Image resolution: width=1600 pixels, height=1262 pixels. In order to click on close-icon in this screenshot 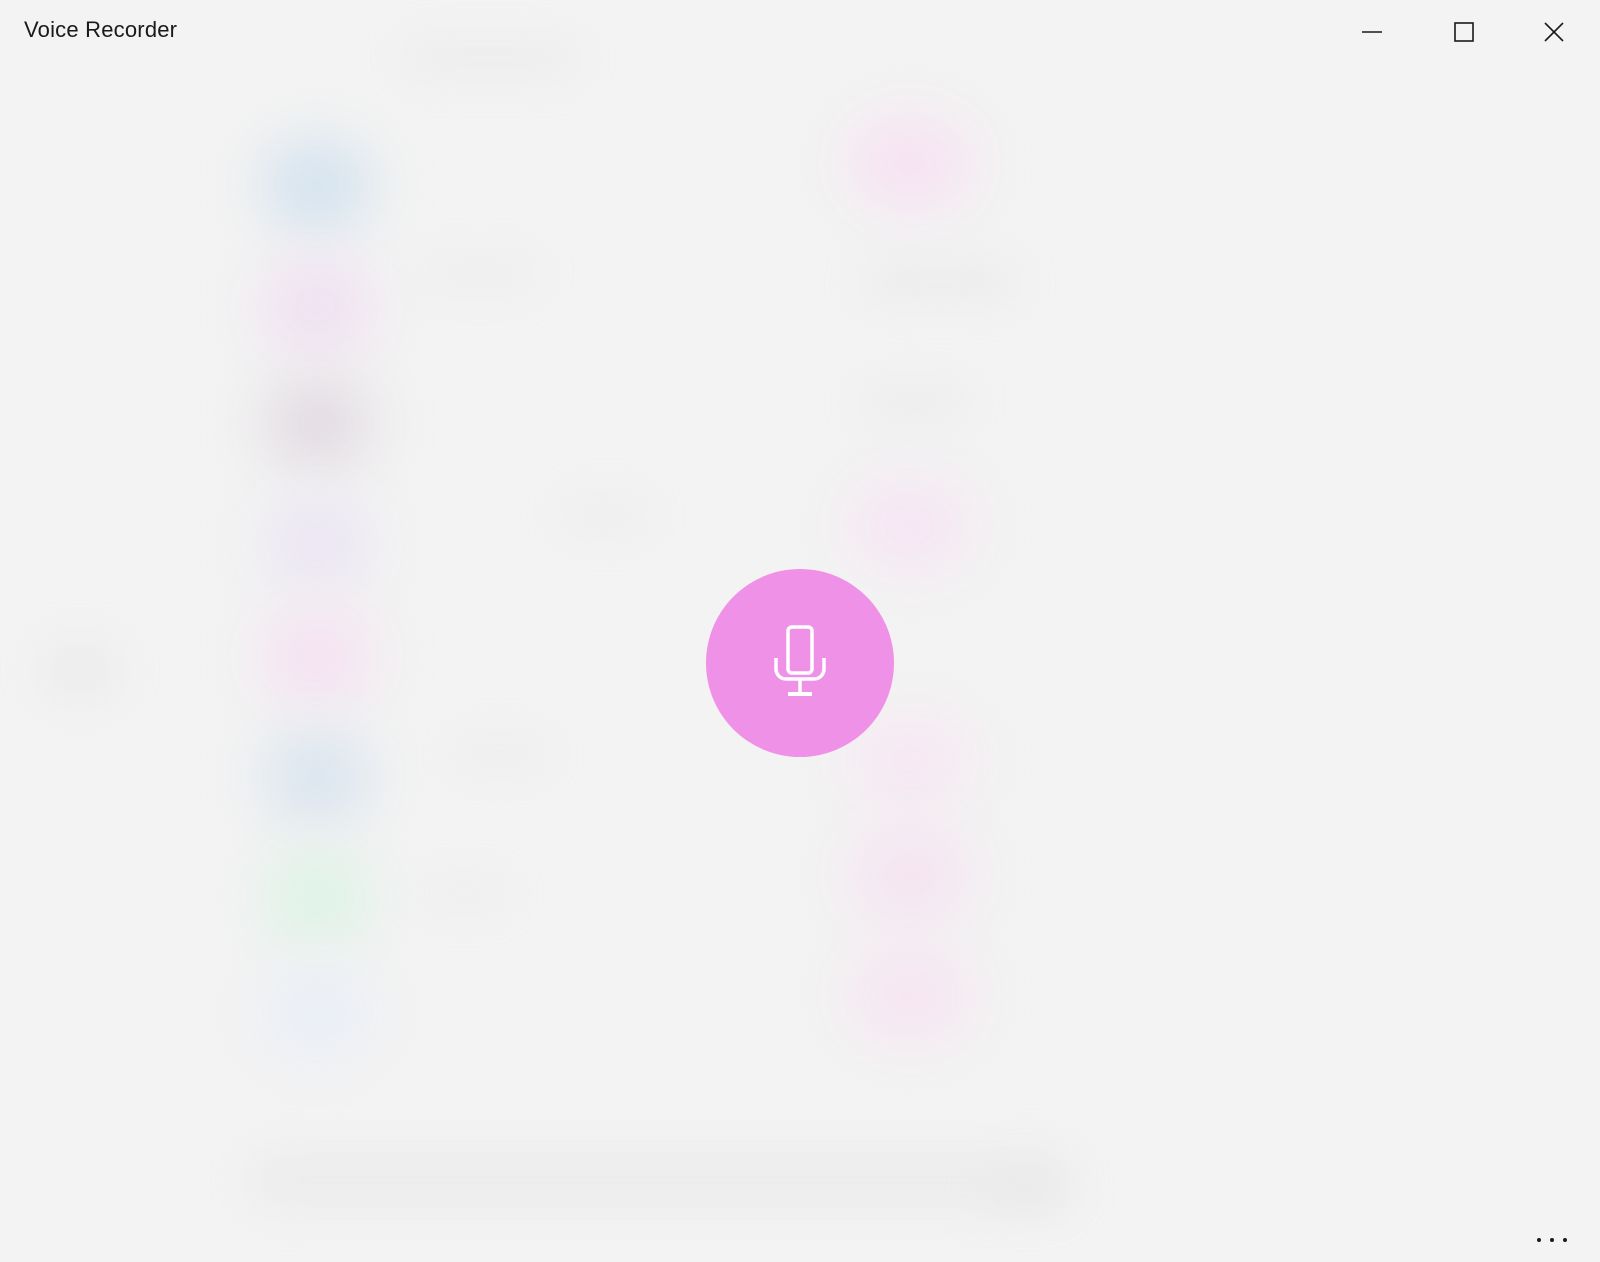, I will do `click(1554, 32)`.